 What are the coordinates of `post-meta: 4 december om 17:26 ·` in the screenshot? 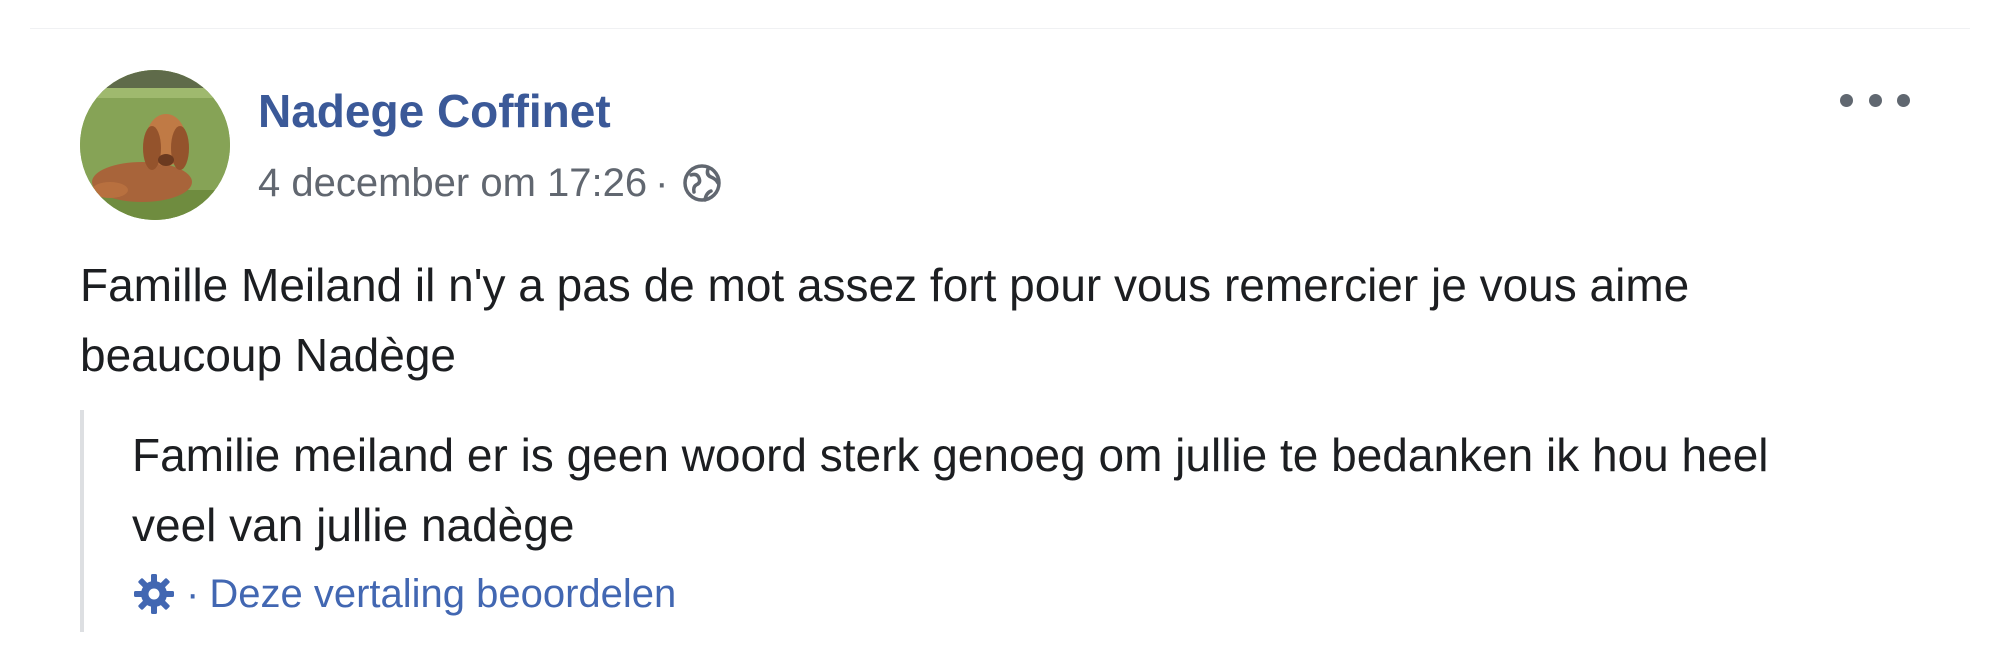 It's located at (491, 183).